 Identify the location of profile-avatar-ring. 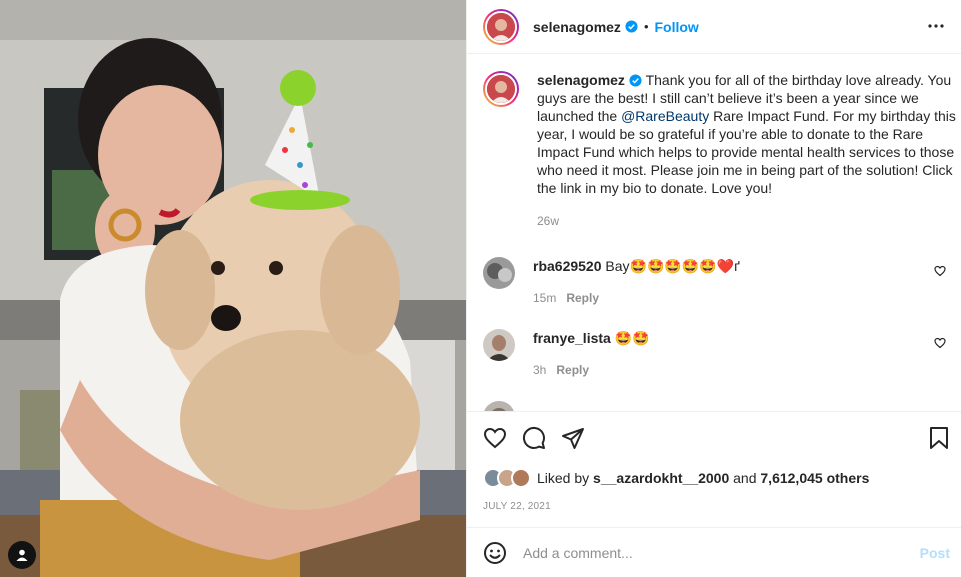
(501, 26).